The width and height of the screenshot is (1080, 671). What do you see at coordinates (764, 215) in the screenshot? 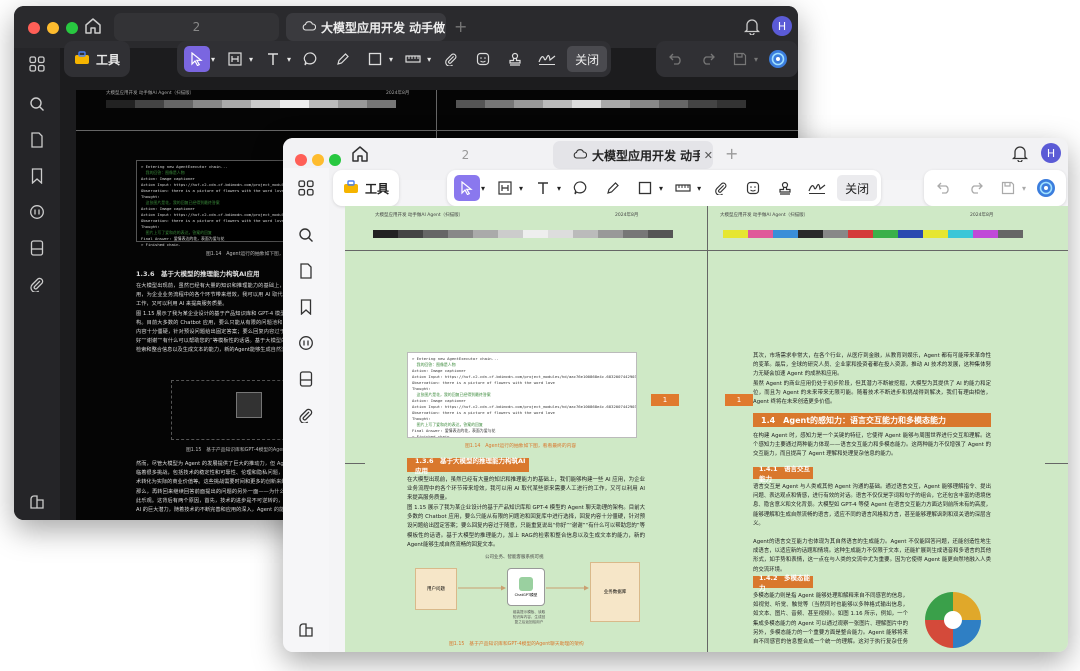
I see `running-head: 大模型应用开发 动手做AI Agent（扫描版）` at bounding box center [764, 215].